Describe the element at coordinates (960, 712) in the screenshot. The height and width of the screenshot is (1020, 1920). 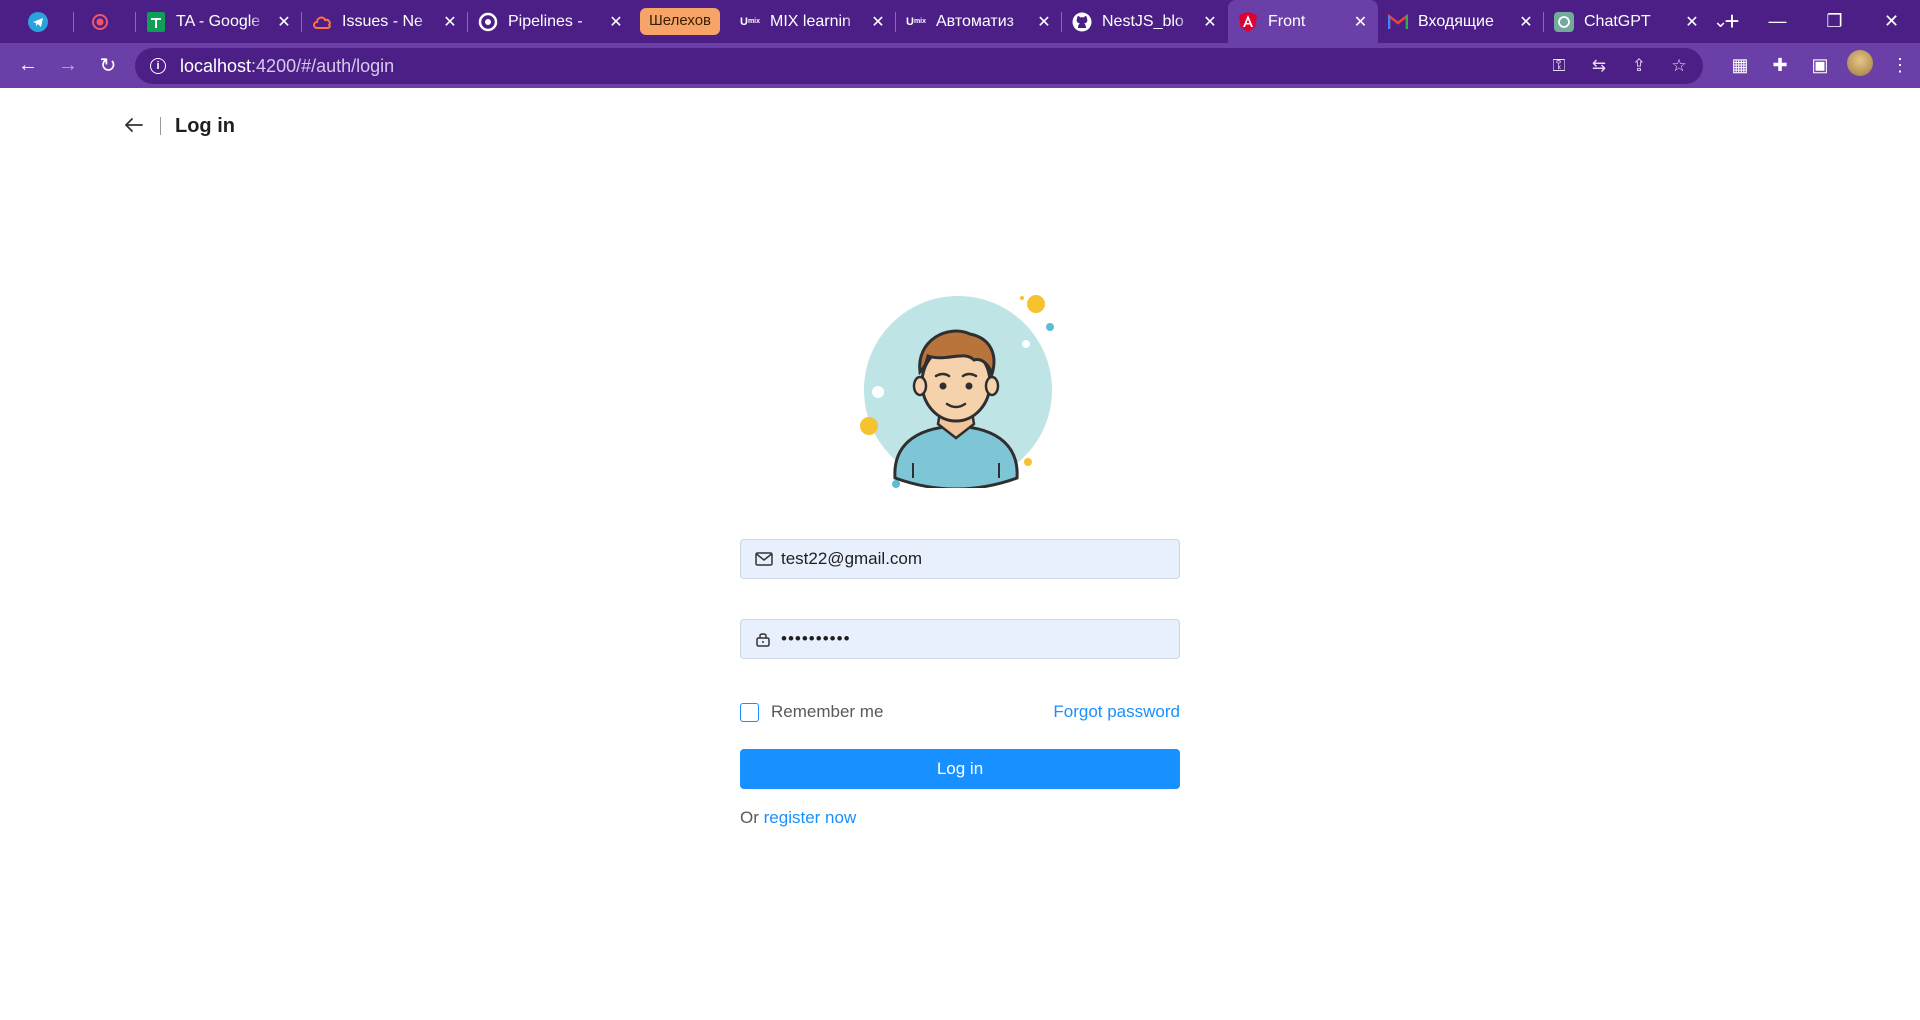
I see `options-row: Remember me Forgot password` at that location.